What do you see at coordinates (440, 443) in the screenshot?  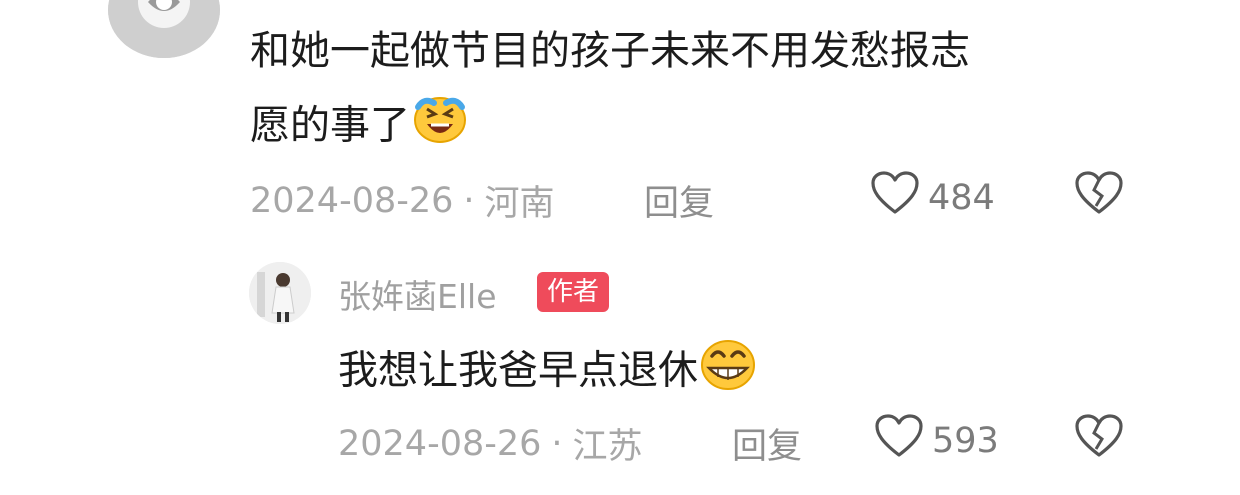 I see `reply-date: 2024-08-26` at bounding box center [440, 443].